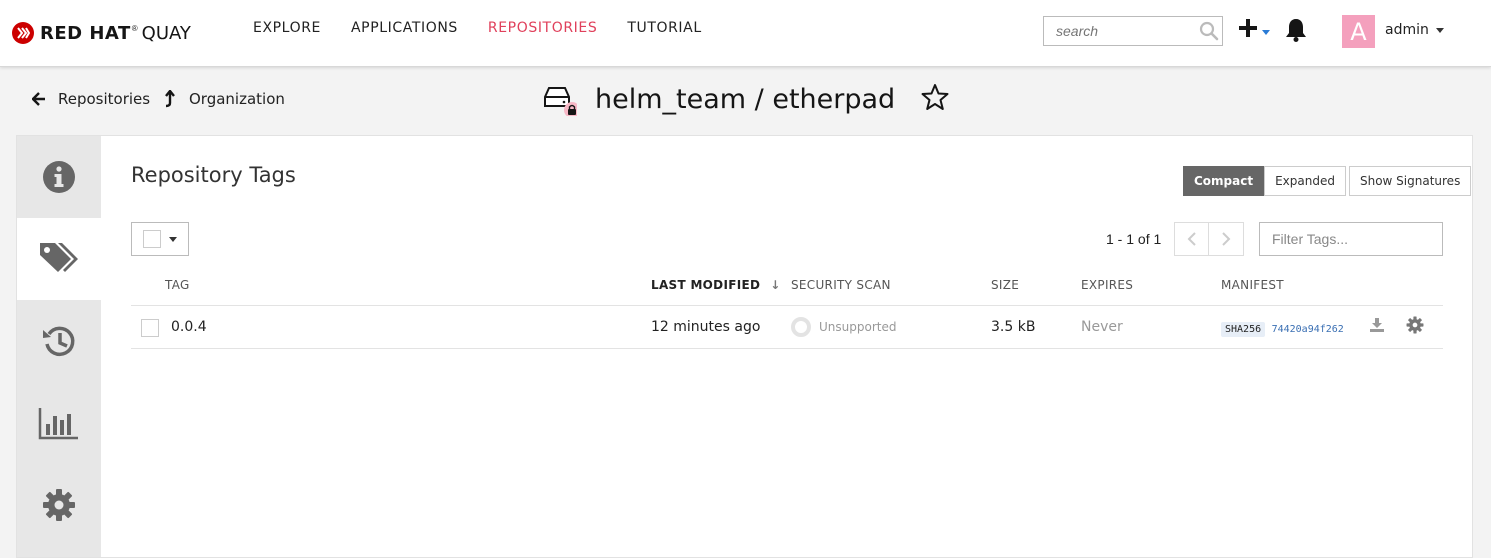 The image size is (1491, 558). Describe the element at coordinates (85, 33) in the screenshot. I see `brand-bold-text: RED HAT` at that location.